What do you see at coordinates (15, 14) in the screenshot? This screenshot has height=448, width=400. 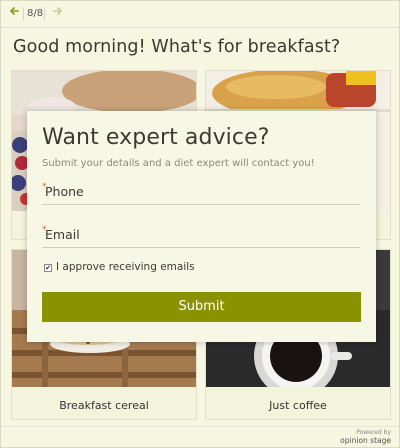 I see `arrow-left-icon` at bounding box center [15, 14].